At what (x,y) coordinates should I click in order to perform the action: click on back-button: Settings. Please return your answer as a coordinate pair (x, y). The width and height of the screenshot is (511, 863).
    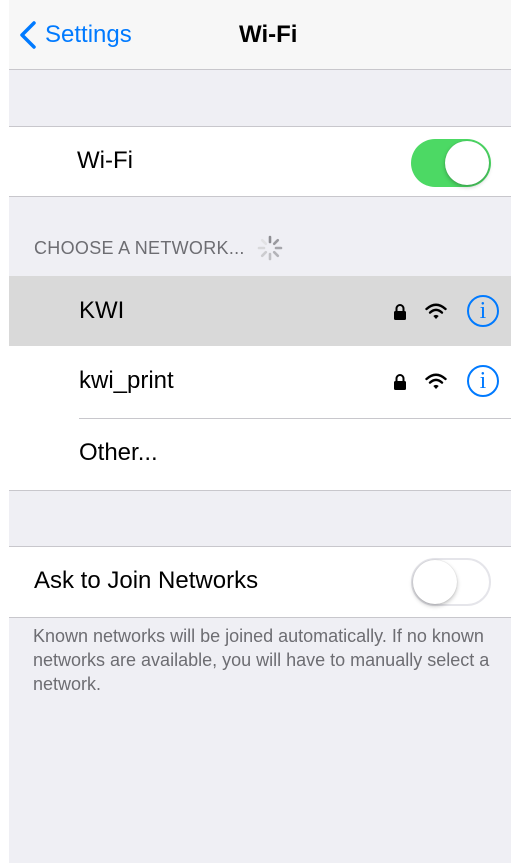
    Looking at the image, I should click on (75, 35).